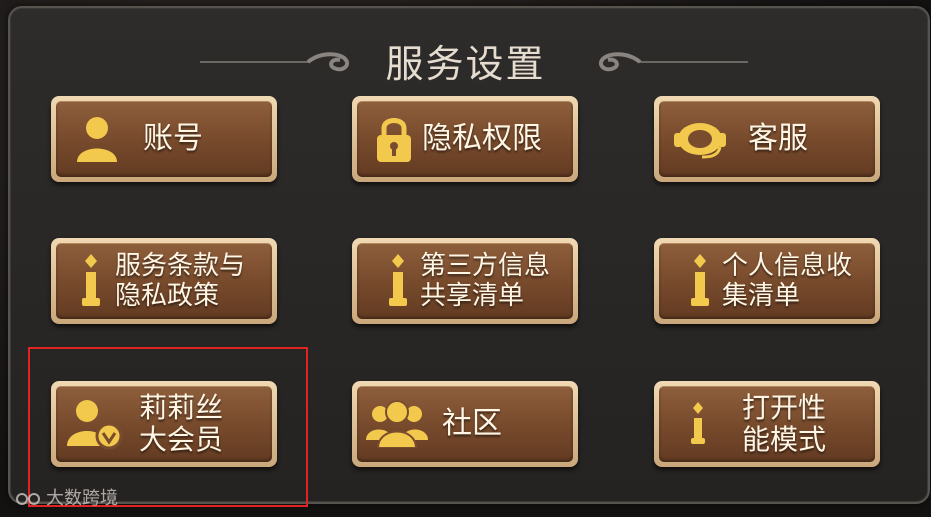 The height and width of the screenshot is (517, 931). I want to click on privacy-permissions-label: 隐私权限, so click(482, 138).